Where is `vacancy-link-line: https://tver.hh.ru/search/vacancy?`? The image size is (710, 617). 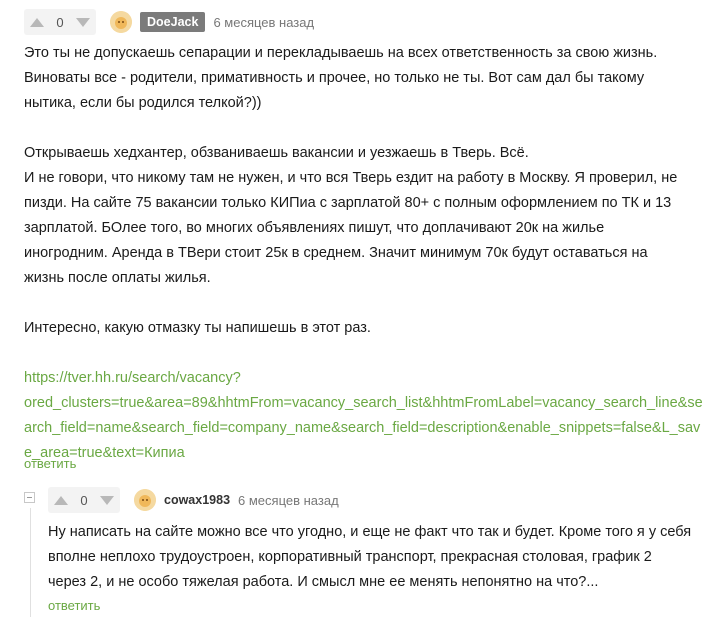
vacancy-link-line: https://tver.hh.ru/search/vacancy? is located at coordinates (363, 378).